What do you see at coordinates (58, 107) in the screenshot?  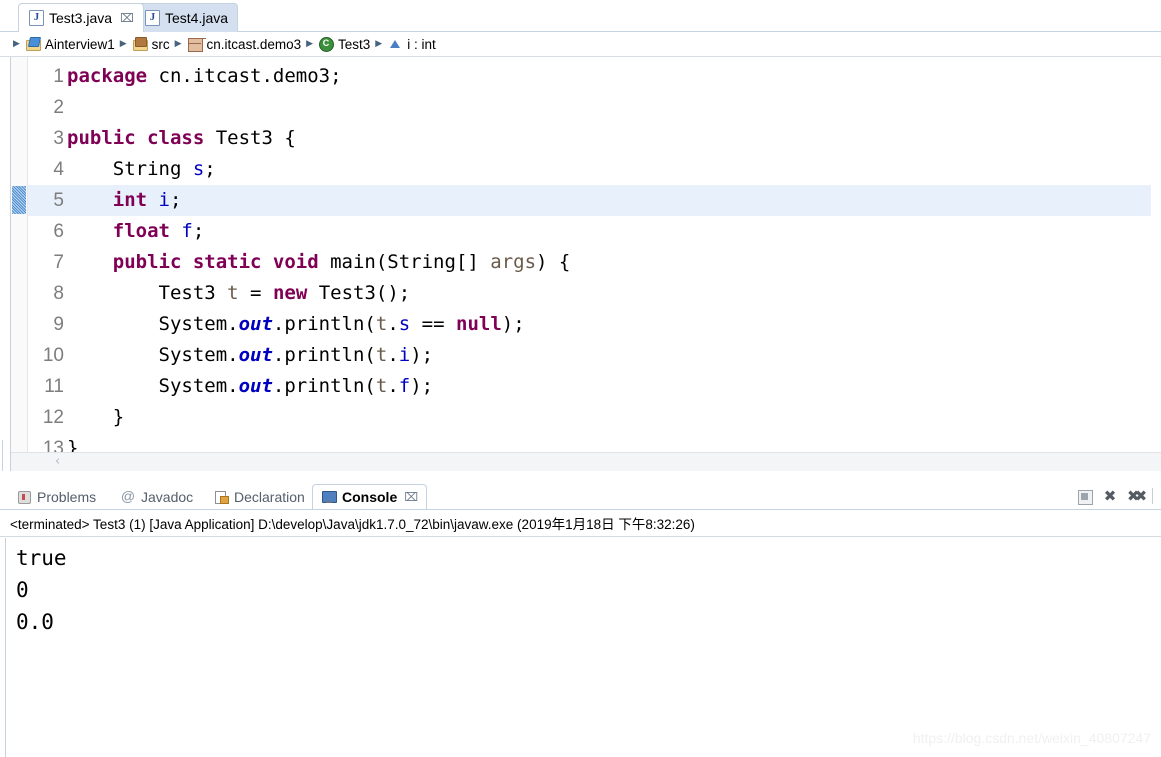 I see `line-number: 2` at bounding box center [58, 107].